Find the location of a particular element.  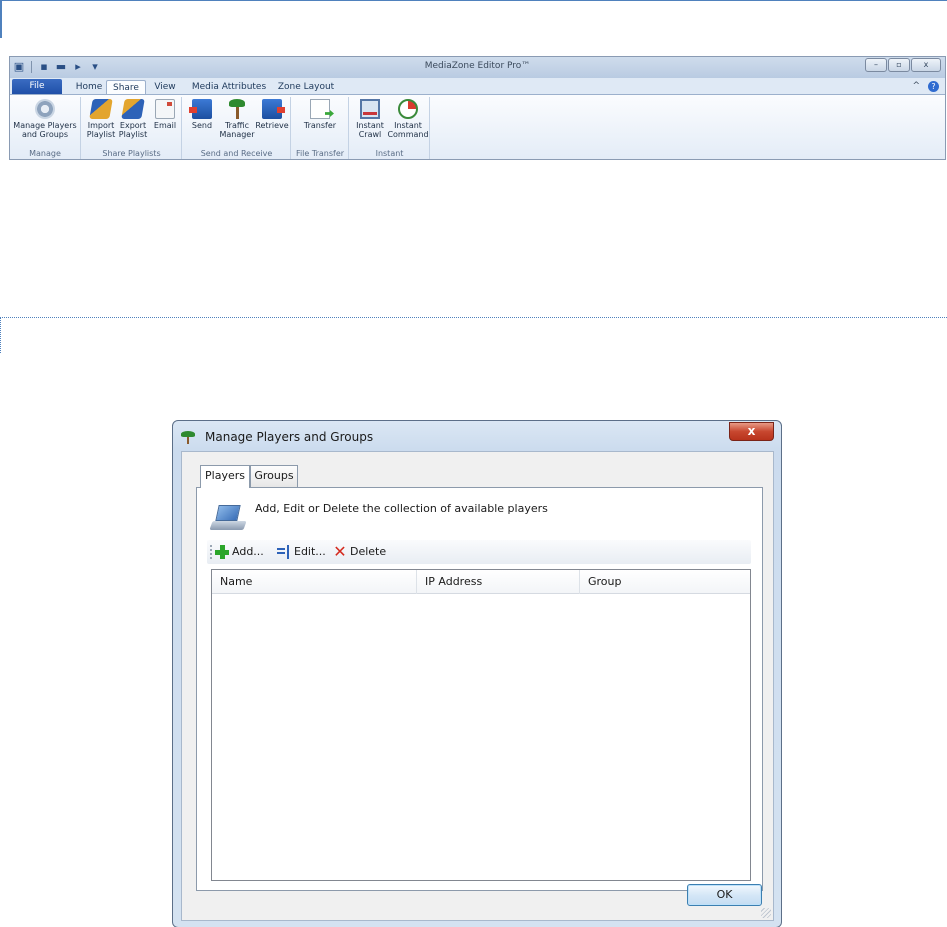

dialog-close-button: x is located at coordinates (751, 431).